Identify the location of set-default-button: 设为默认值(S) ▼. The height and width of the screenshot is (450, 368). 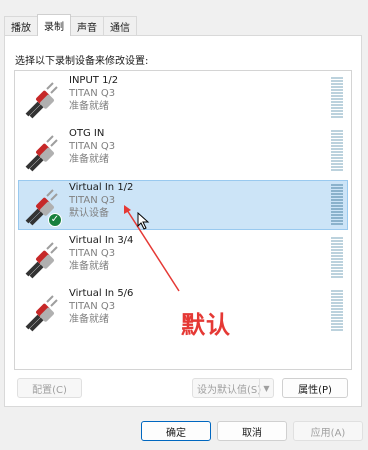
(233, 388).